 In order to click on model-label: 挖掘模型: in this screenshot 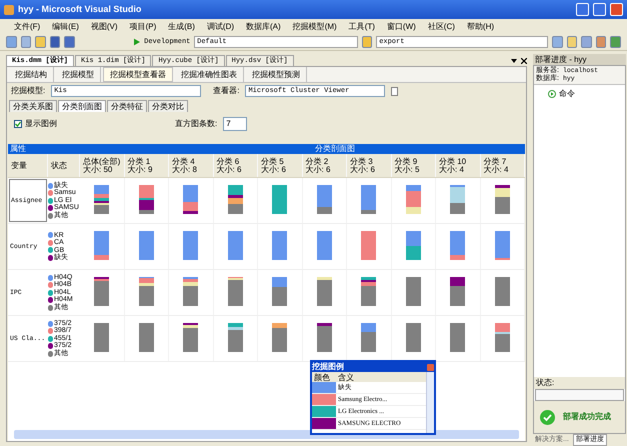, I will do `click(28, 91)`.